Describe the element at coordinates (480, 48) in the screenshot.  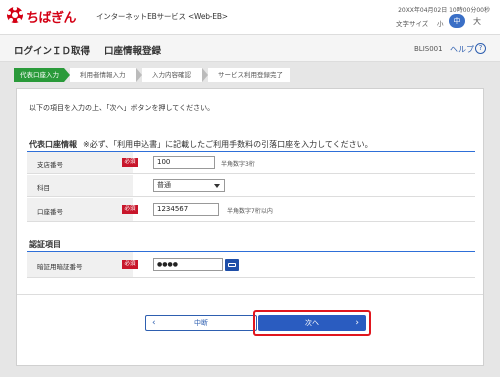
I see `help-icon: ?` at that location.